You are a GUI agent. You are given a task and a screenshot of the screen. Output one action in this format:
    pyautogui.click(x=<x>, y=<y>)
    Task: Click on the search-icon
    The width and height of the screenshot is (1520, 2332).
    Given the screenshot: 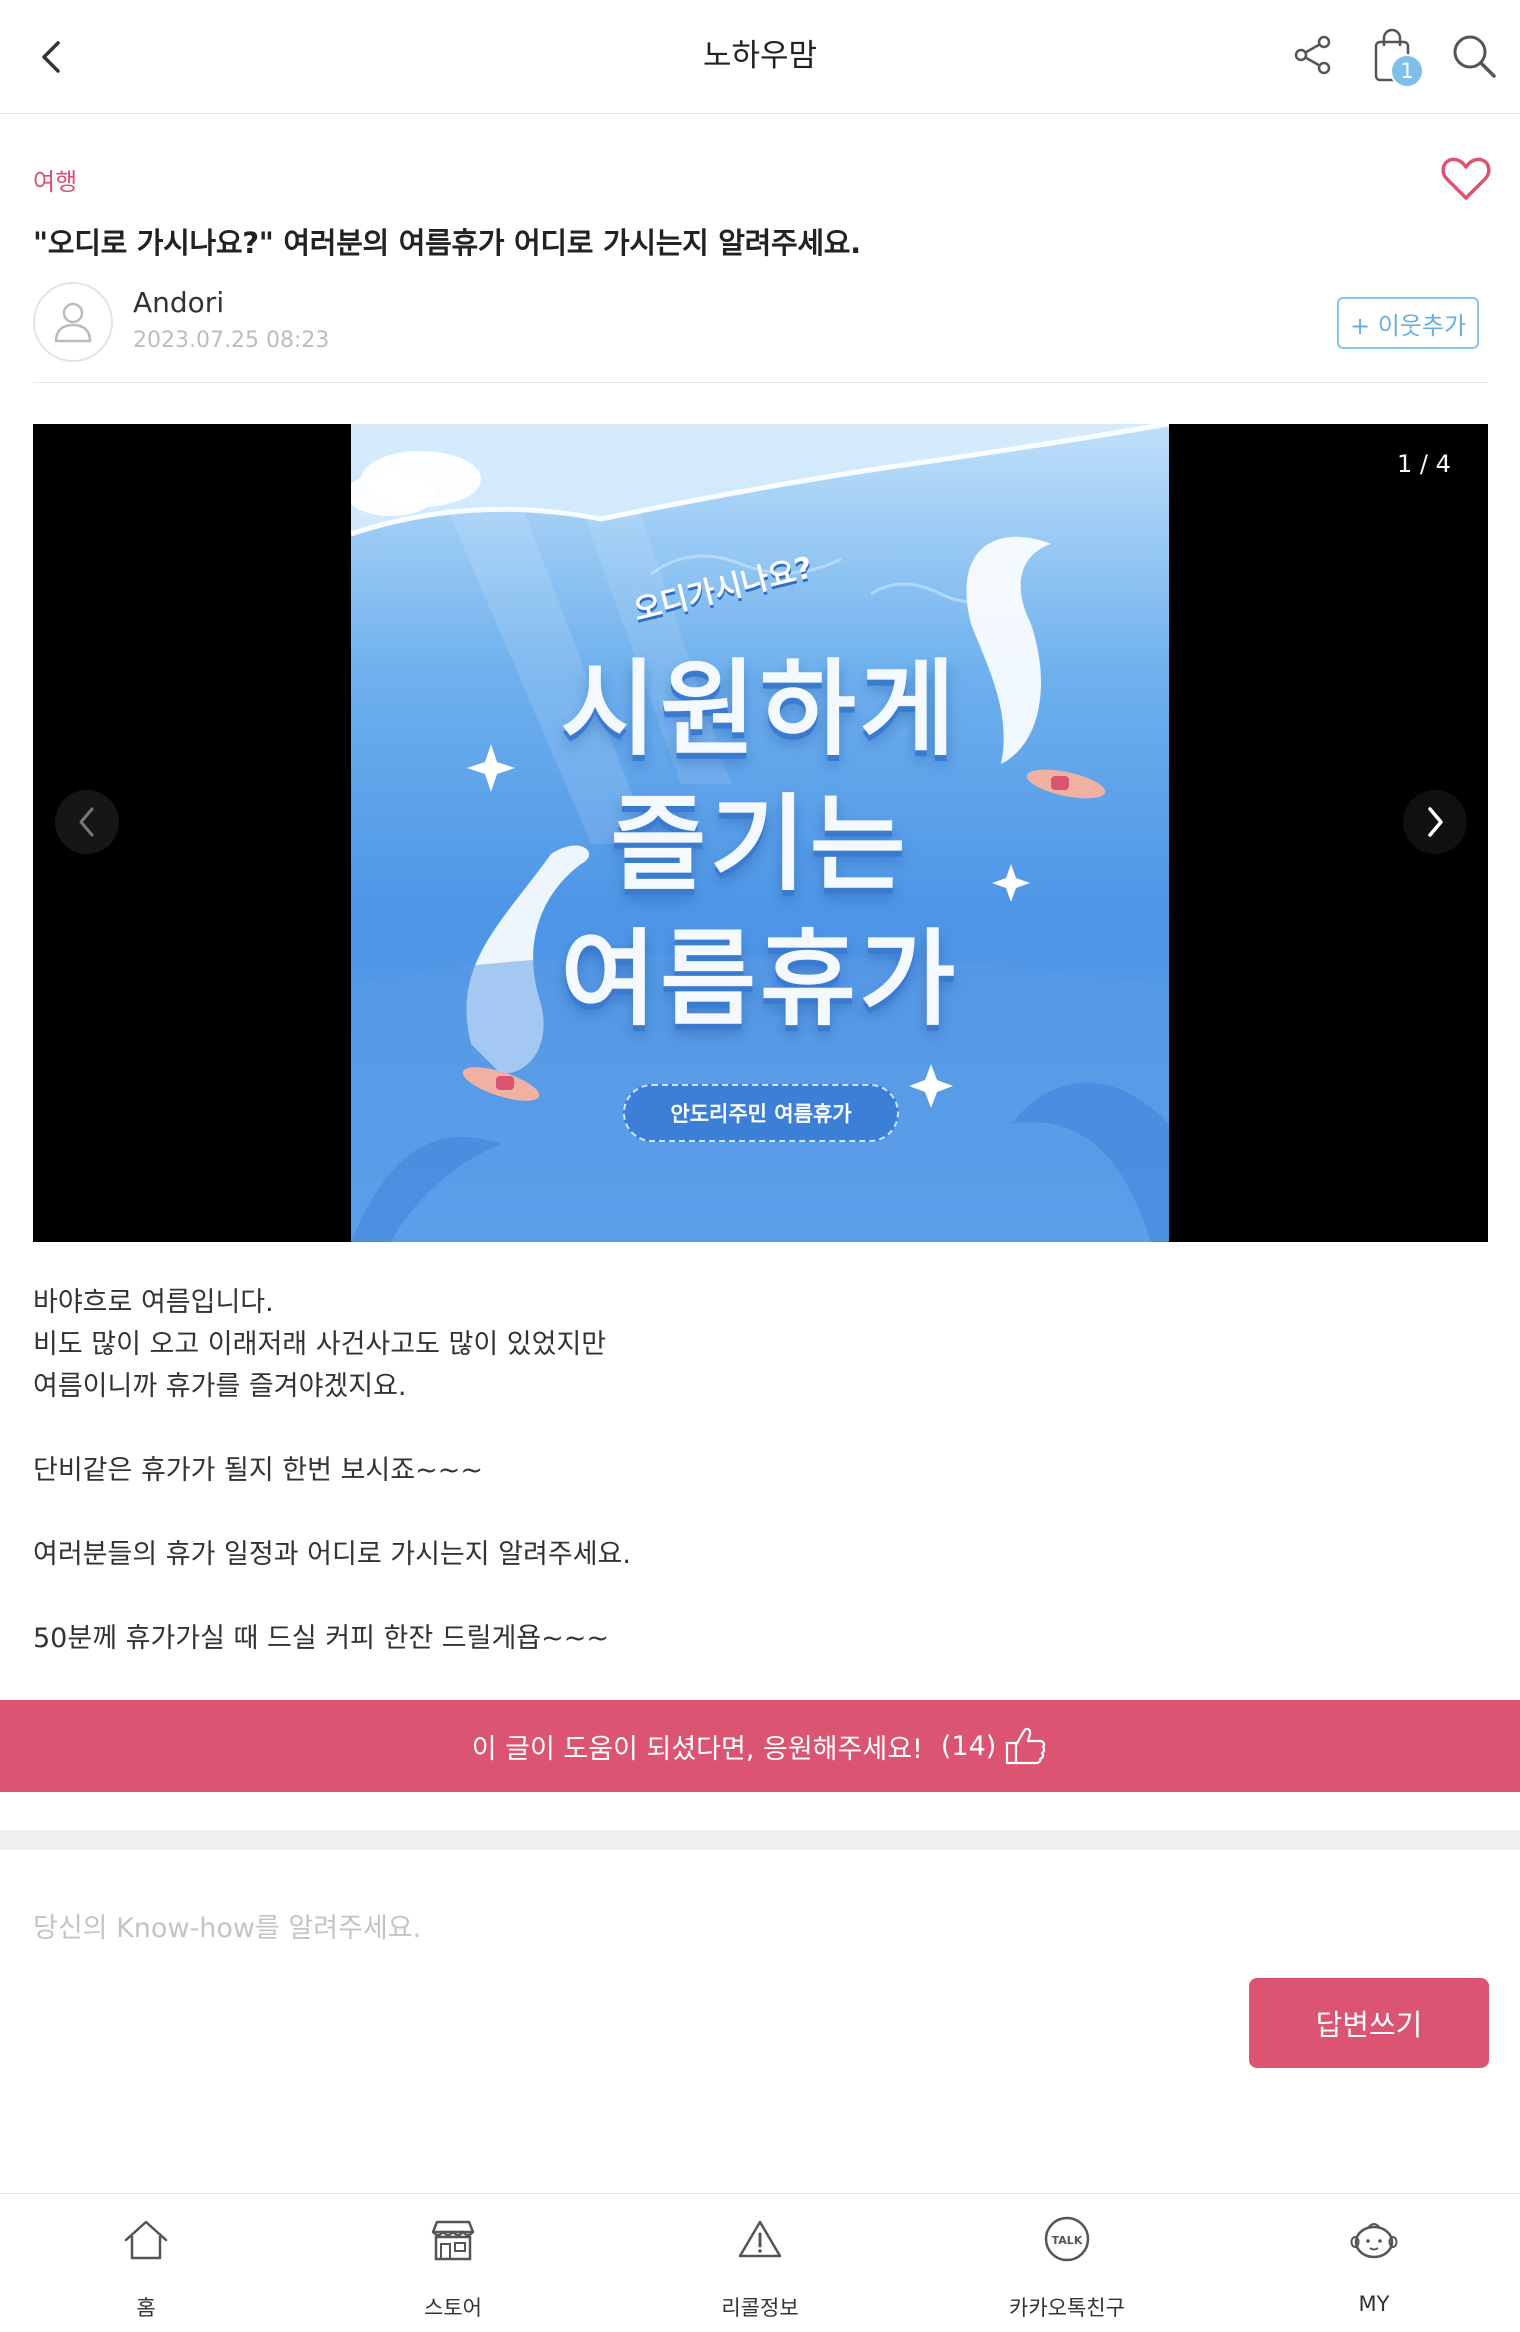 What is the action you would take?
    pyautogui.click(x=1474, y=56)
    